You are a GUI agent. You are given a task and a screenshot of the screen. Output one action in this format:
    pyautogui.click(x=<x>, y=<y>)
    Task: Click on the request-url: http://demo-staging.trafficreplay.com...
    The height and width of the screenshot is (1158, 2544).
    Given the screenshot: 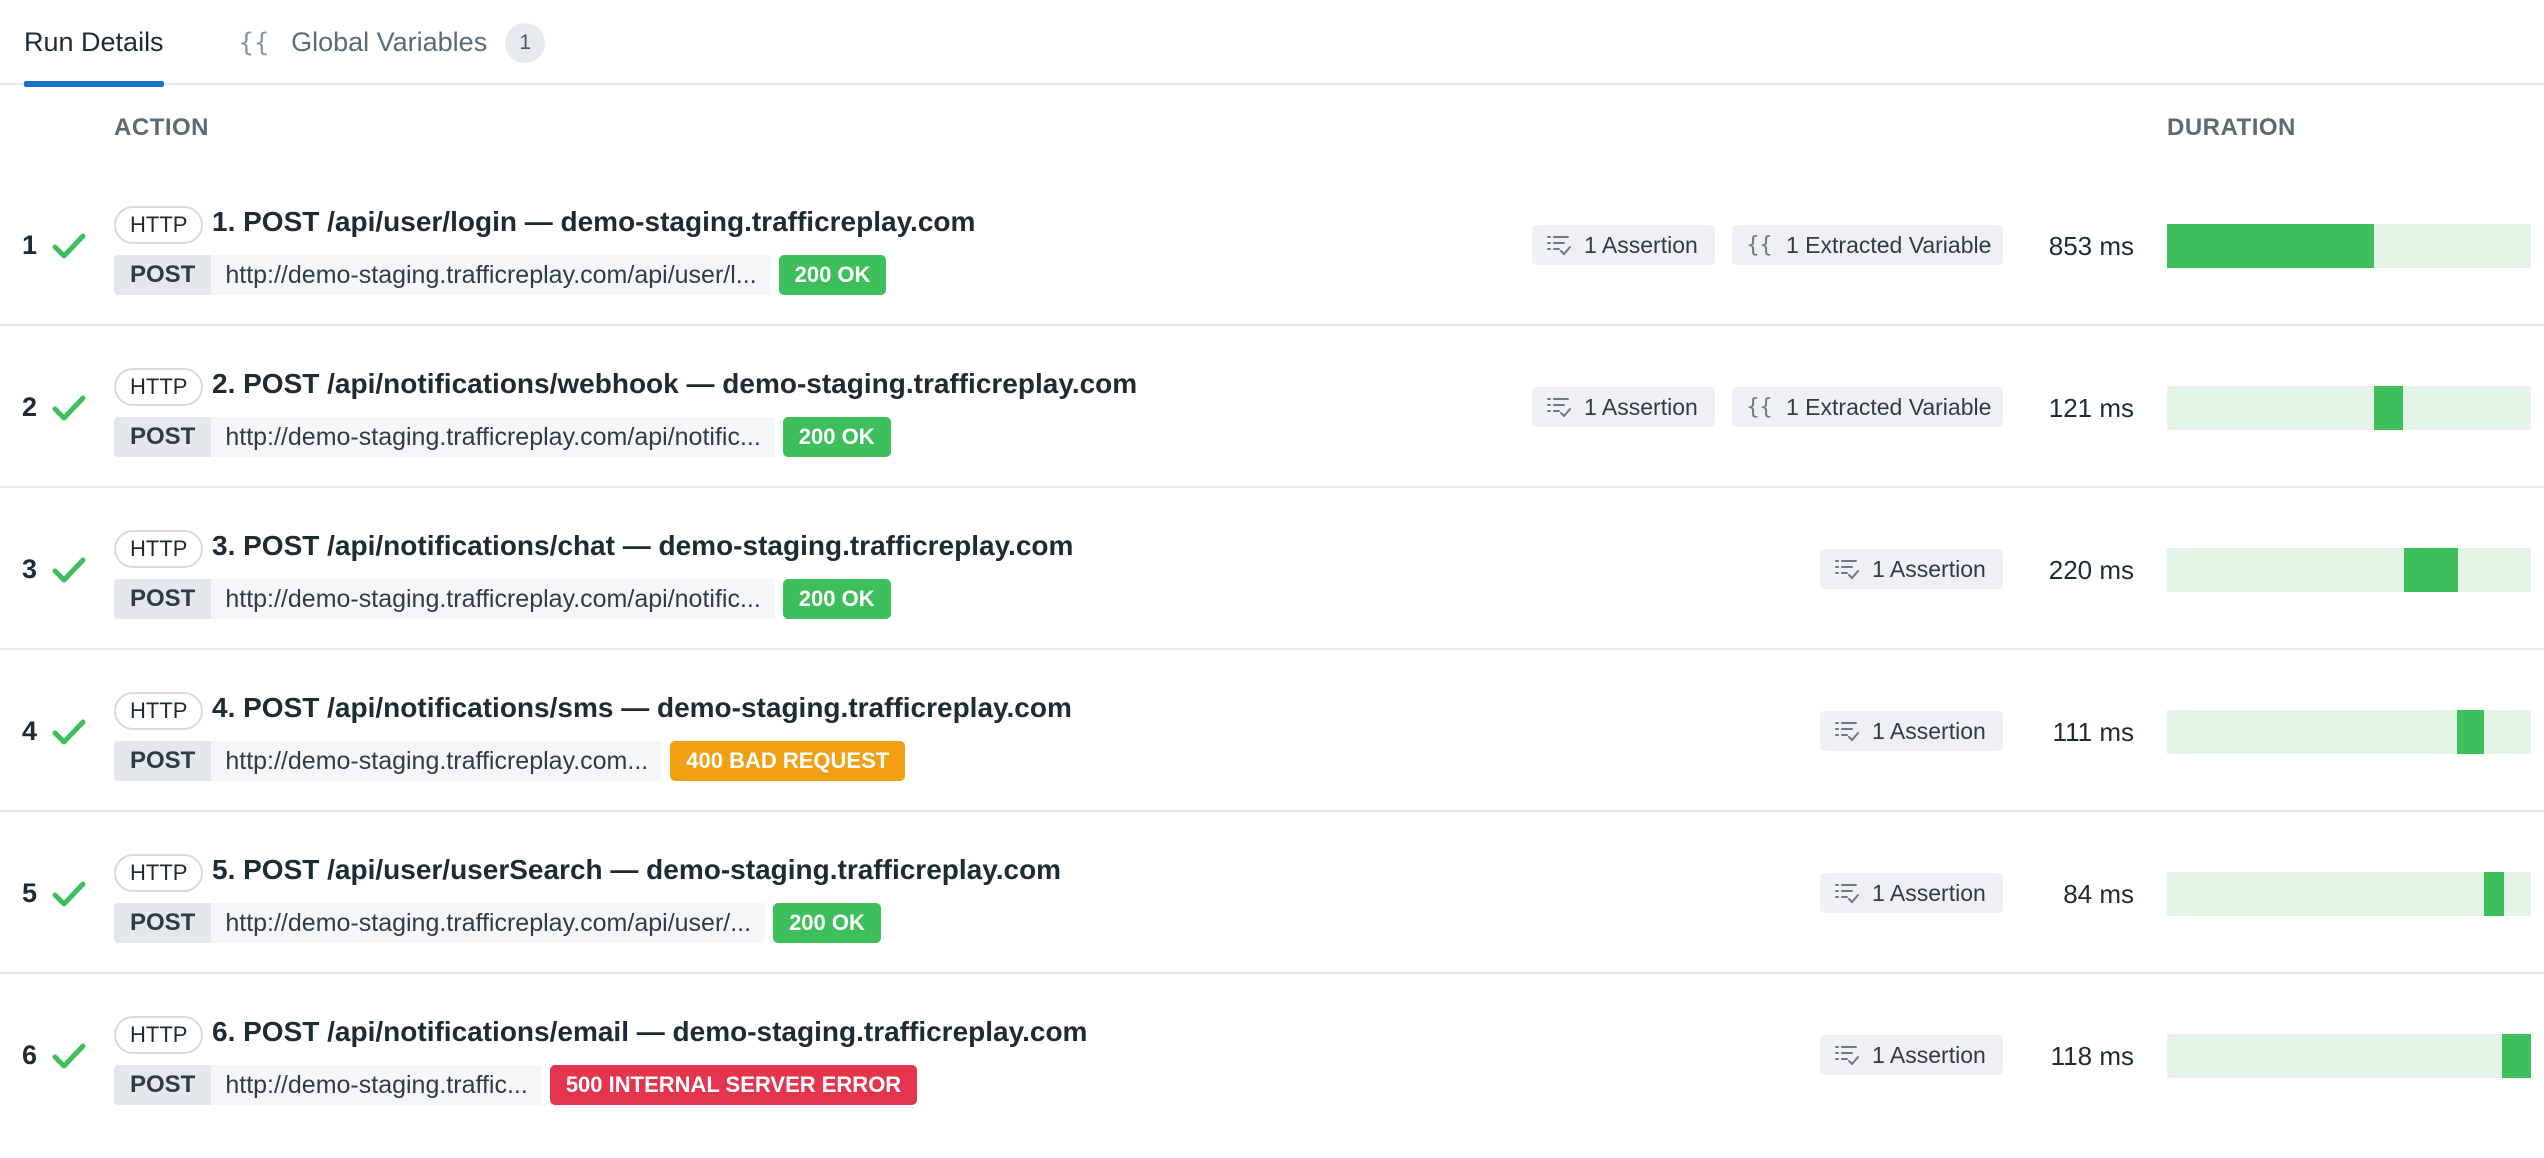 What is the action you would take?
    pyautogui.click(x=437, y=761)
    